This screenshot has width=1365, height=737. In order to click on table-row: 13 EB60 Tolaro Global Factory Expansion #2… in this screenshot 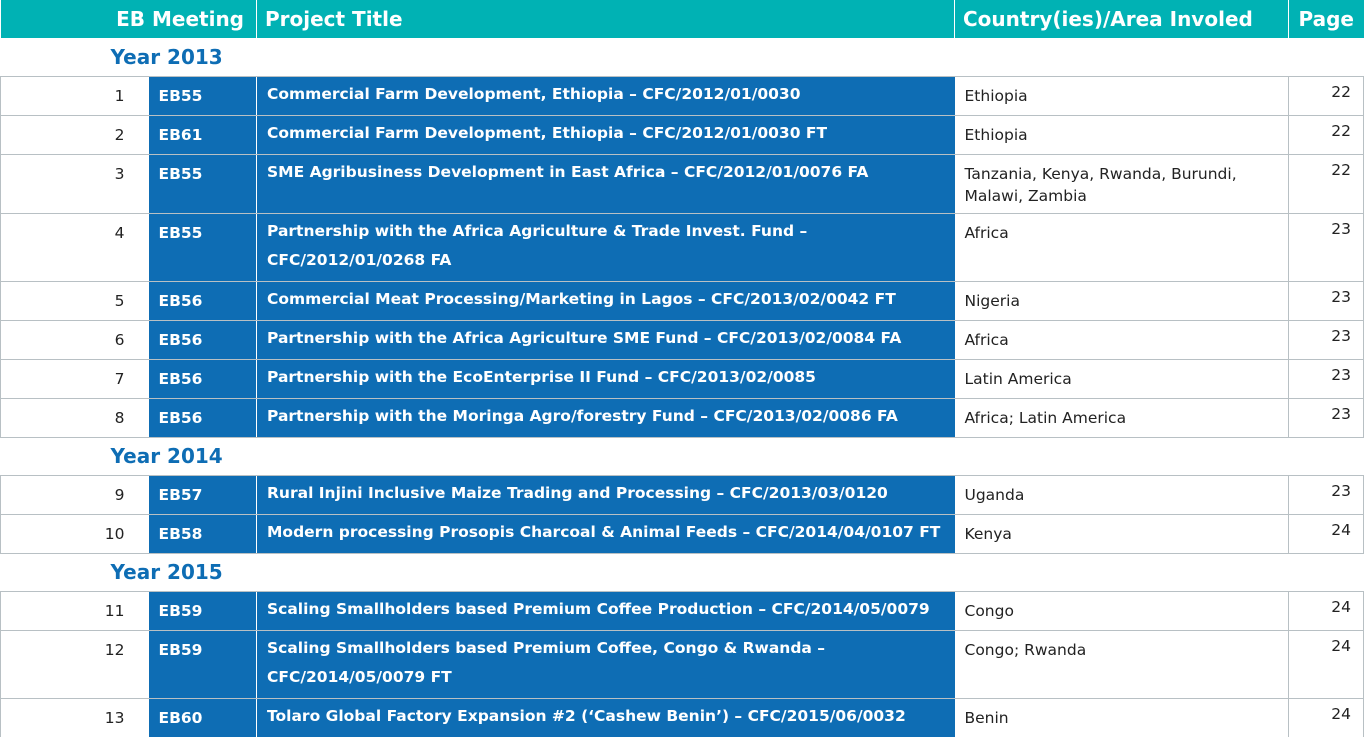, I will do `click(682, 717)`.